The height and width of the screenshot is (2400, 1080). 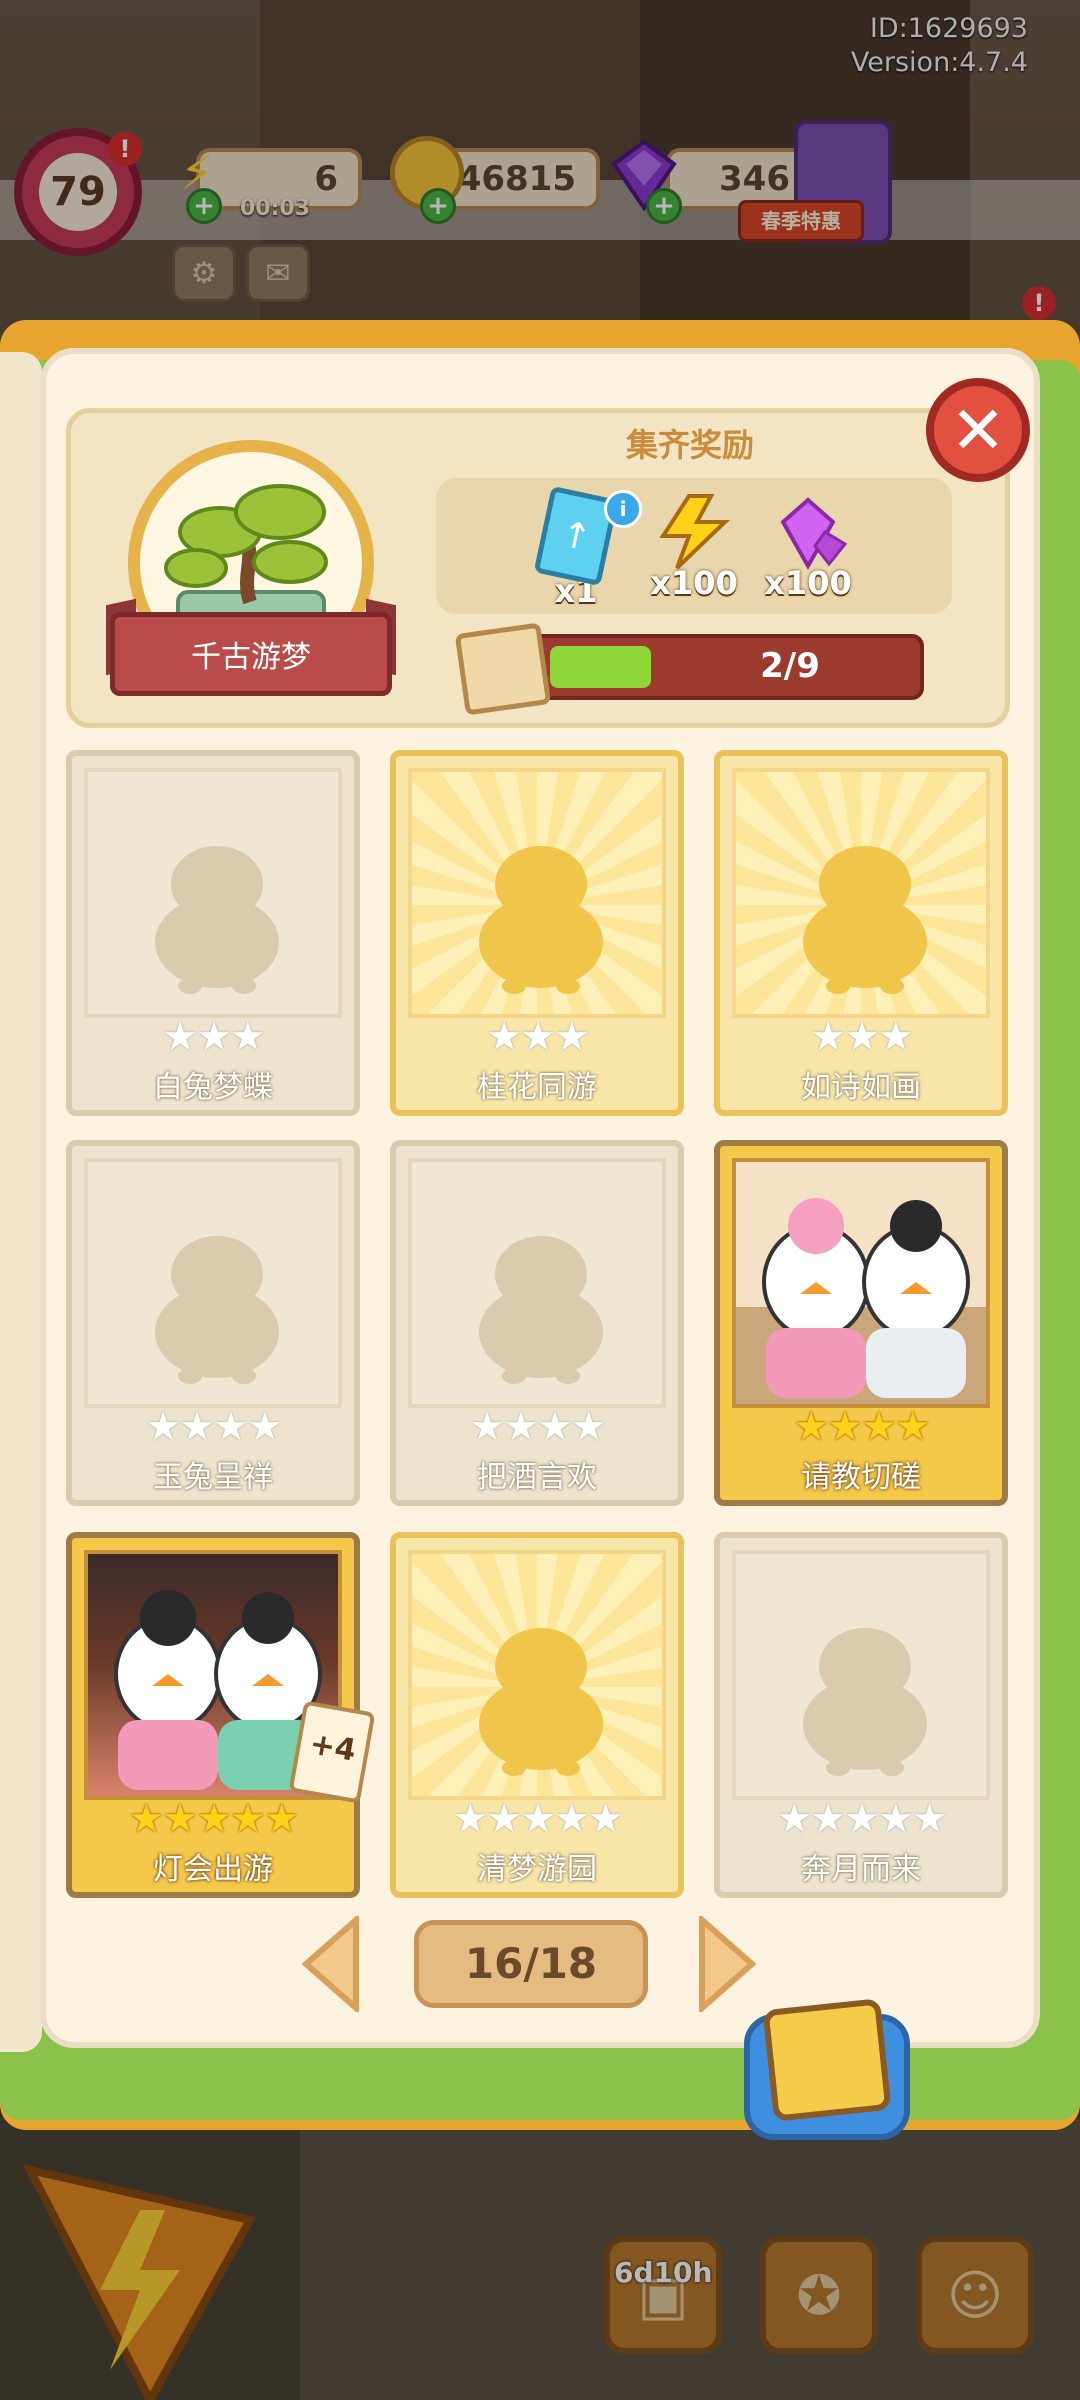 What do you see at coordinates (814, 534) in the screenshot?
I see `purple-gem-icon` at bounding box center [814, 534].